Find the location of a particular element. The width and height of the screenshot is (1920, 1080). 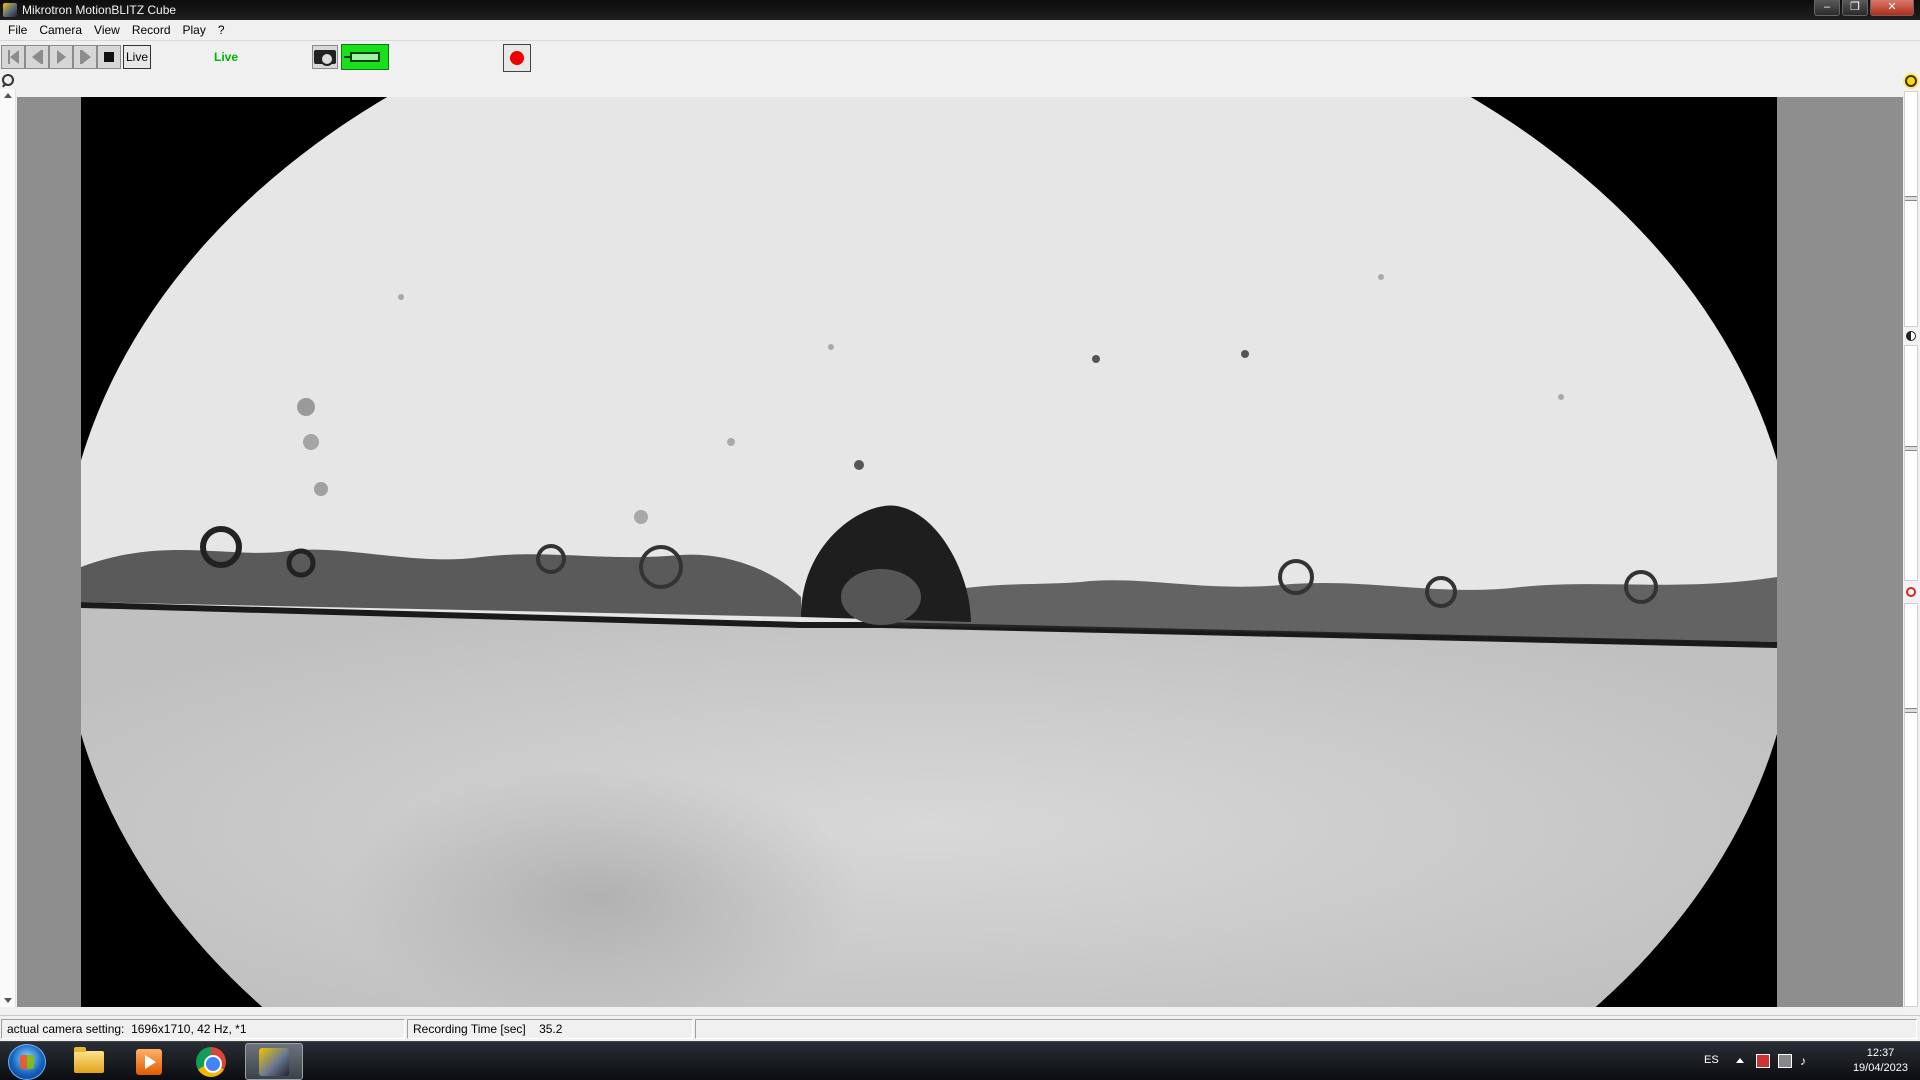

window-title: Mikrotron MotionBLITZ Cube is located at coordinates (99, 10).